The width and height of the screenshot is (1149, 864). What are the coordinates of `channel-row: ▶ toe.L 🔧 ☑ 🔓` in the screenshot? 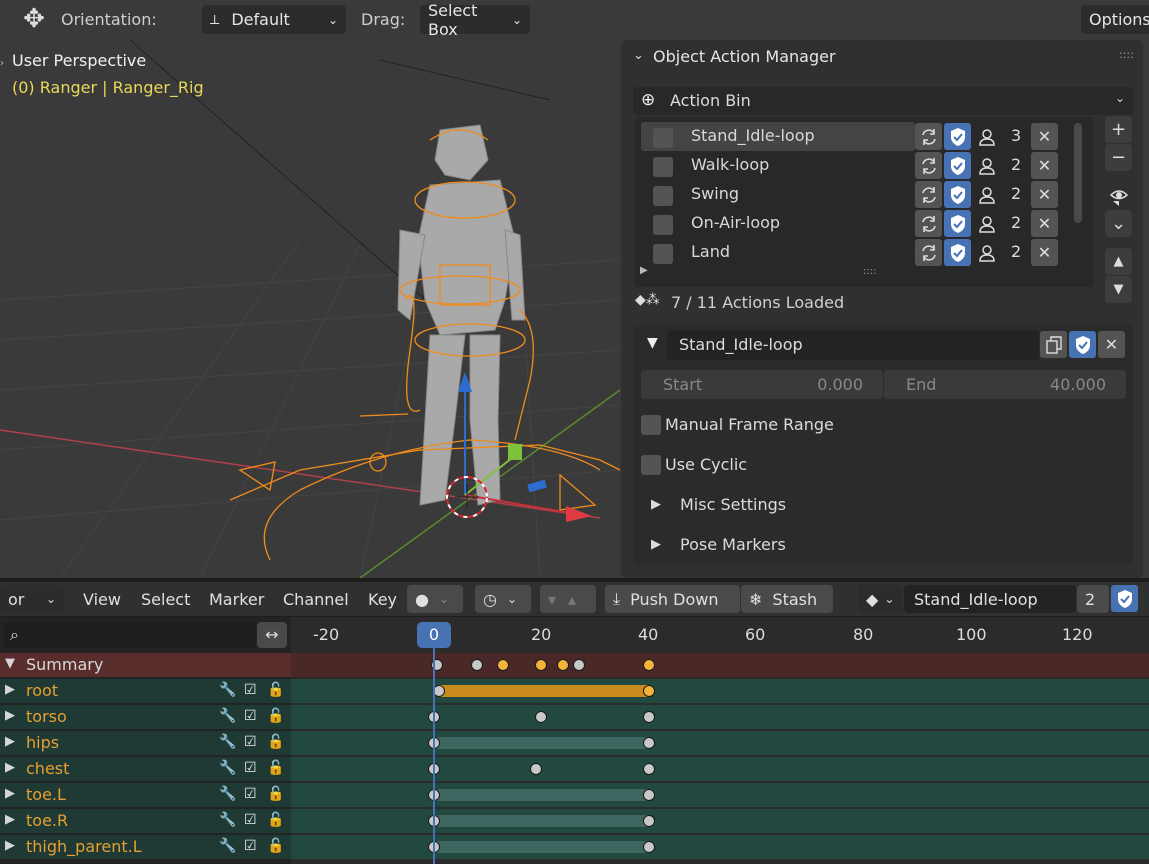 It's located at (145, 795).